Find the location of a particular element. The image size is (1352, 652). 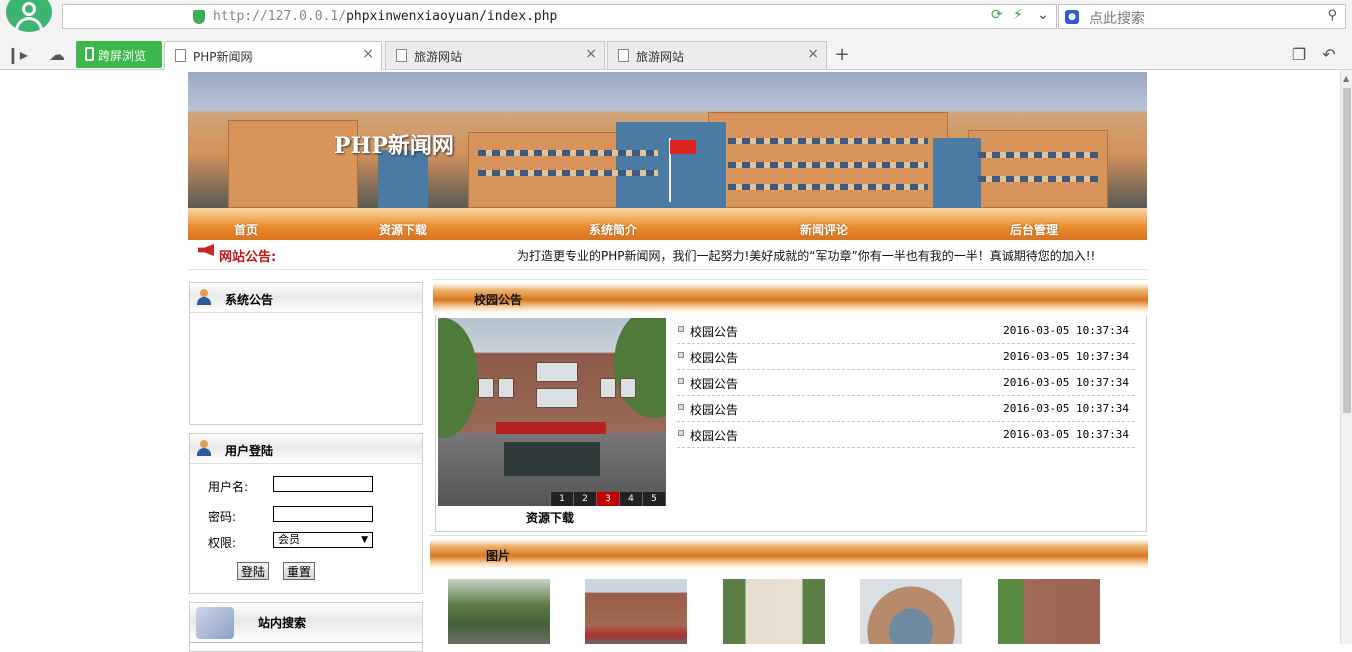

megaphone-icon is located at coordinates (206, 250).